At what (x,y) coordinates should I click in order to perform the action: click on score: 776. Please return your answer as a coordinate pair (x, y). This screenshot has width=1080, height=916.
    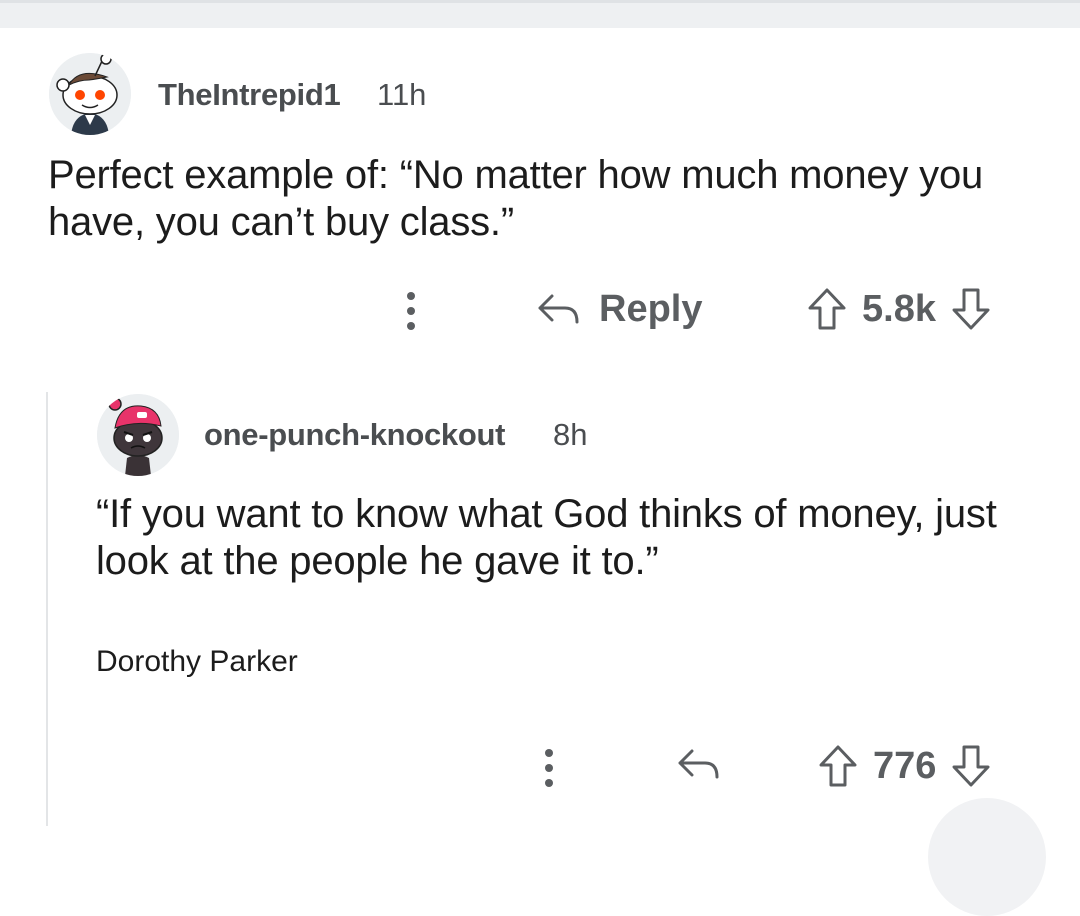
    Looking at the image, I should click on (905, 765).